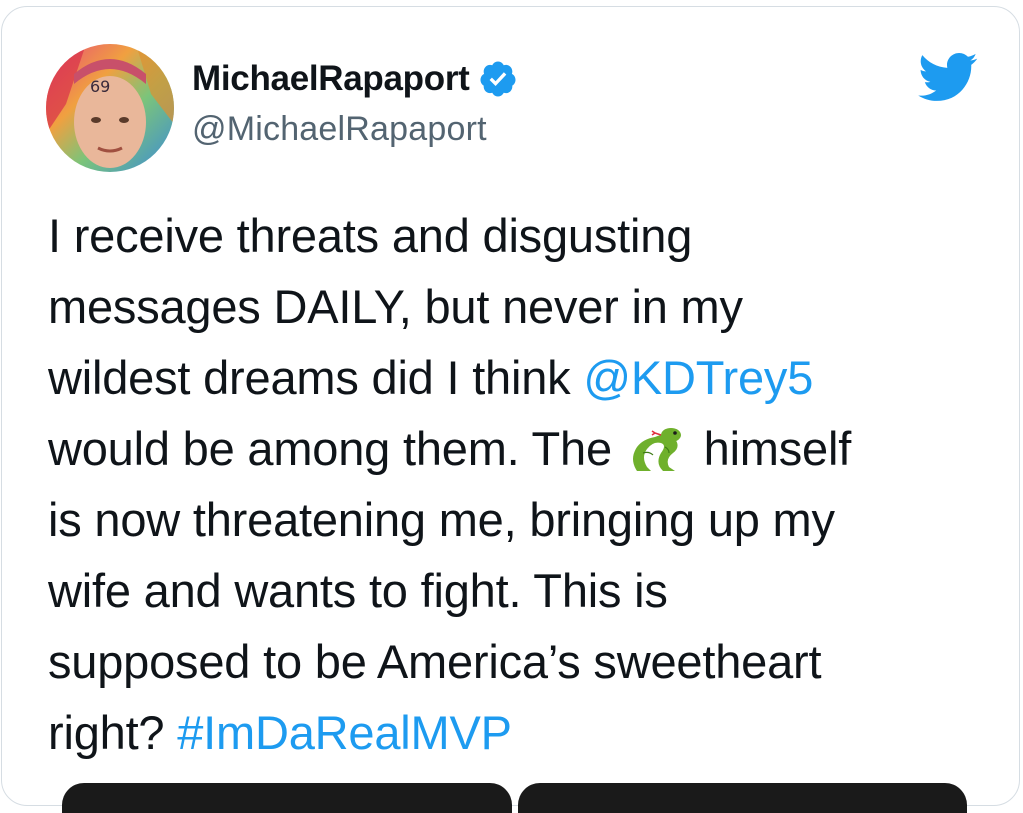 Image resolution: width=1023 pixels, height=813 pixels. What do you see at coordinates (344, 732) in the screenshot?
I see `hashtag-link: #ImDaRealMVP` at bounding box center [344, 732].